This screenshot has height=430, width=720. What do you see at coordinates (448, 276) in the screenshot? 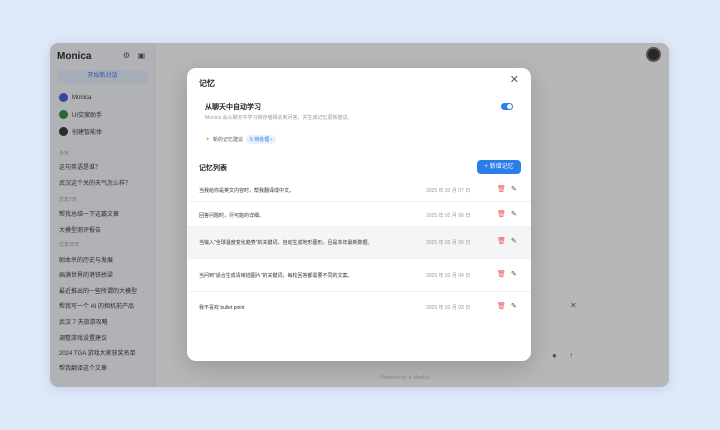
I see `memory-date: 2025 年 02 月 04 日` at bounding box center [448, 276].